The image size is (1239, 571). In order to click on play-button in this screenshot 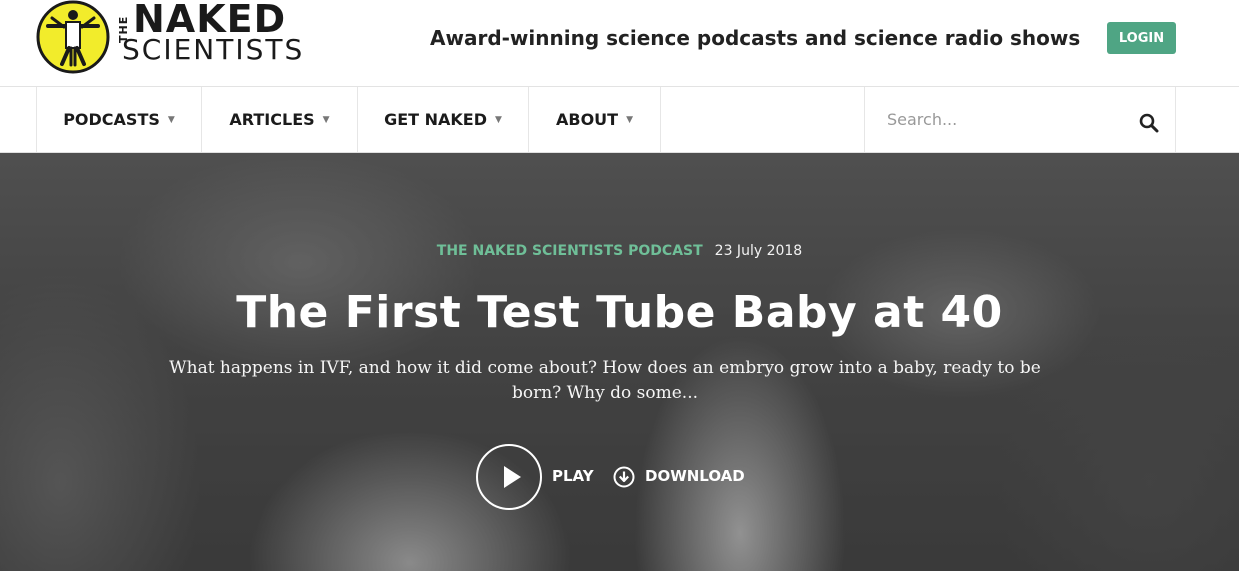, I will do `click(509, 477)`.